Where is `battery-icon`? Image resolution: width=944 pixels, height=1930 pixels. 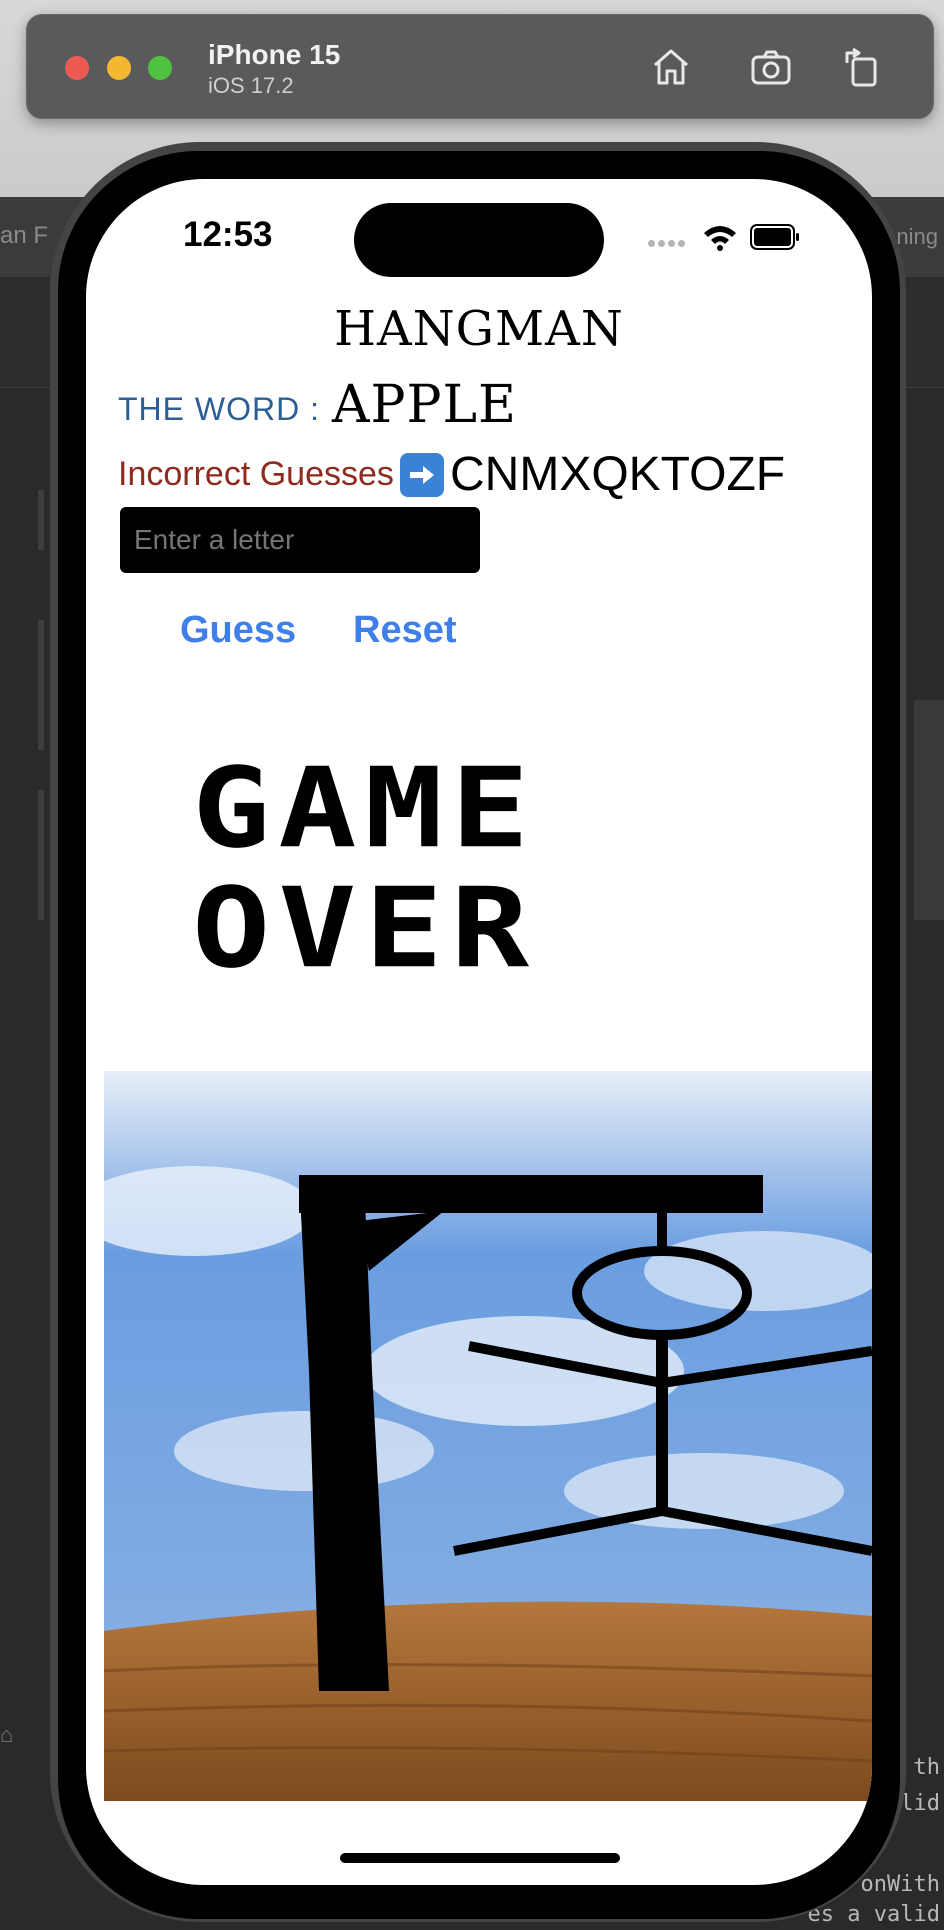 battery-icon is located at coordinates (774, 237).